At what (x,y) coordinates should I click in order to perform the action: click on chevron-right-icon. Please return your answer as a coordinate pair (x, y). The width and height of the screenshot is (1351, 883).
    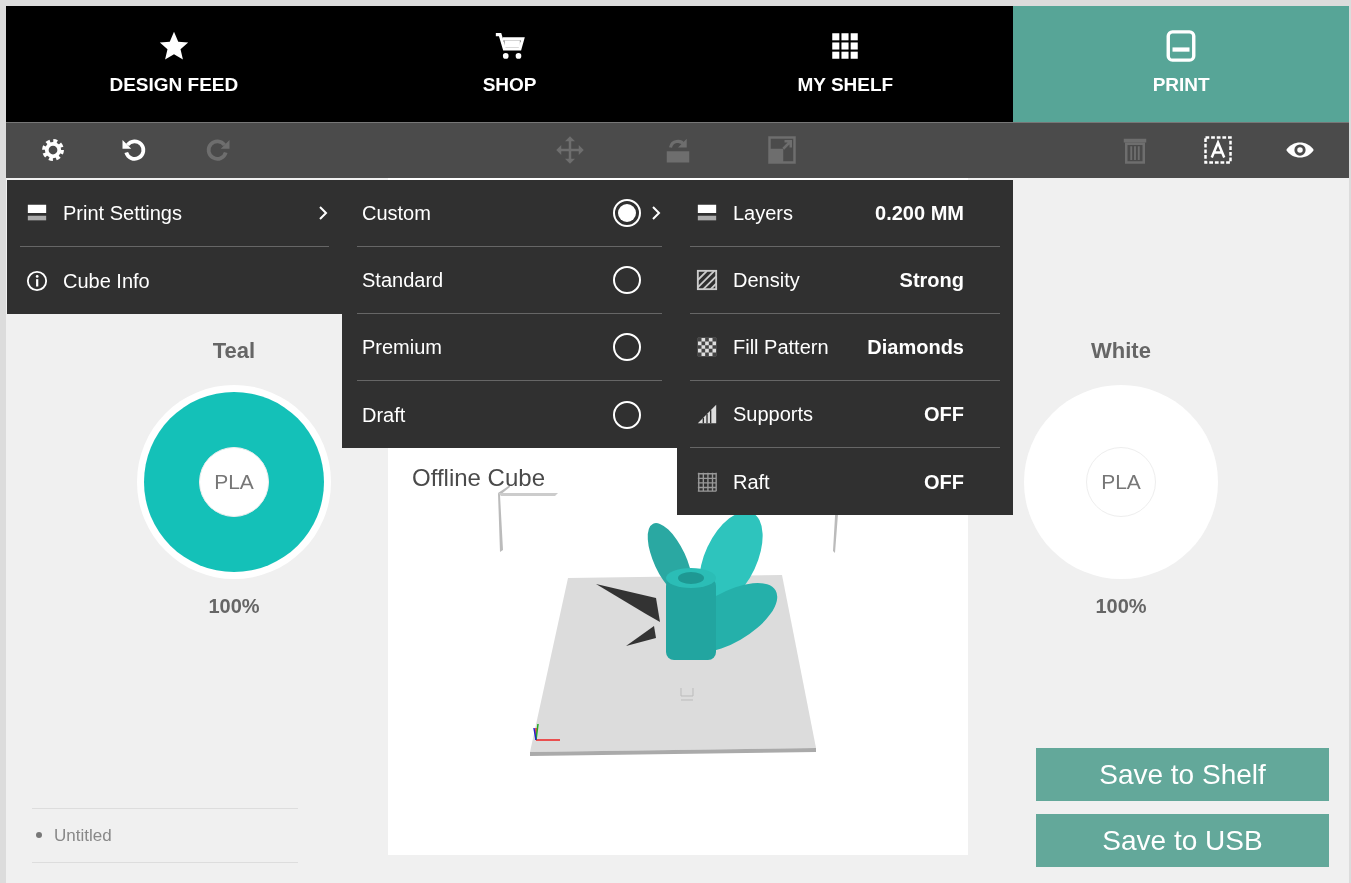
    Looking at the image, I should click on (656, 213).